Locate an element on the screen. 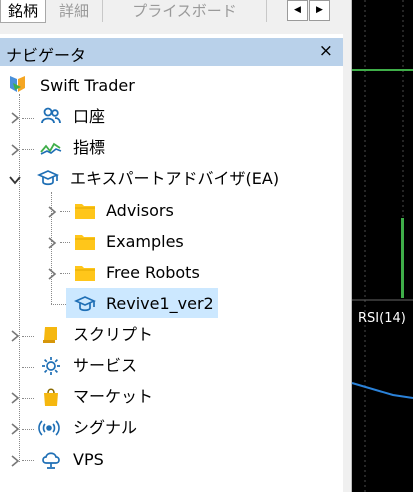 Image resolution: width=413 pixels, height=492 pixels. navigator-title: ナビゲータ is located at coordinates (46, 55).